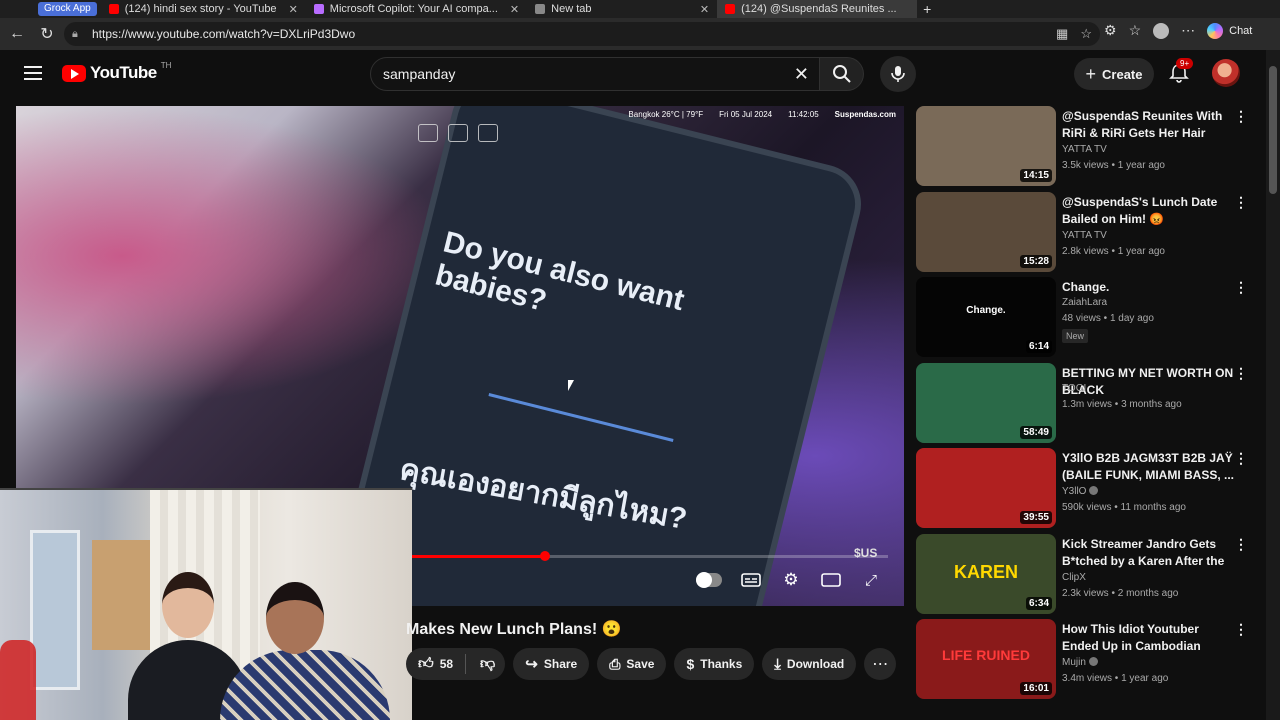  I want to click on video-meta: 3.5k views • 1 year ago, so click(1113, 165).